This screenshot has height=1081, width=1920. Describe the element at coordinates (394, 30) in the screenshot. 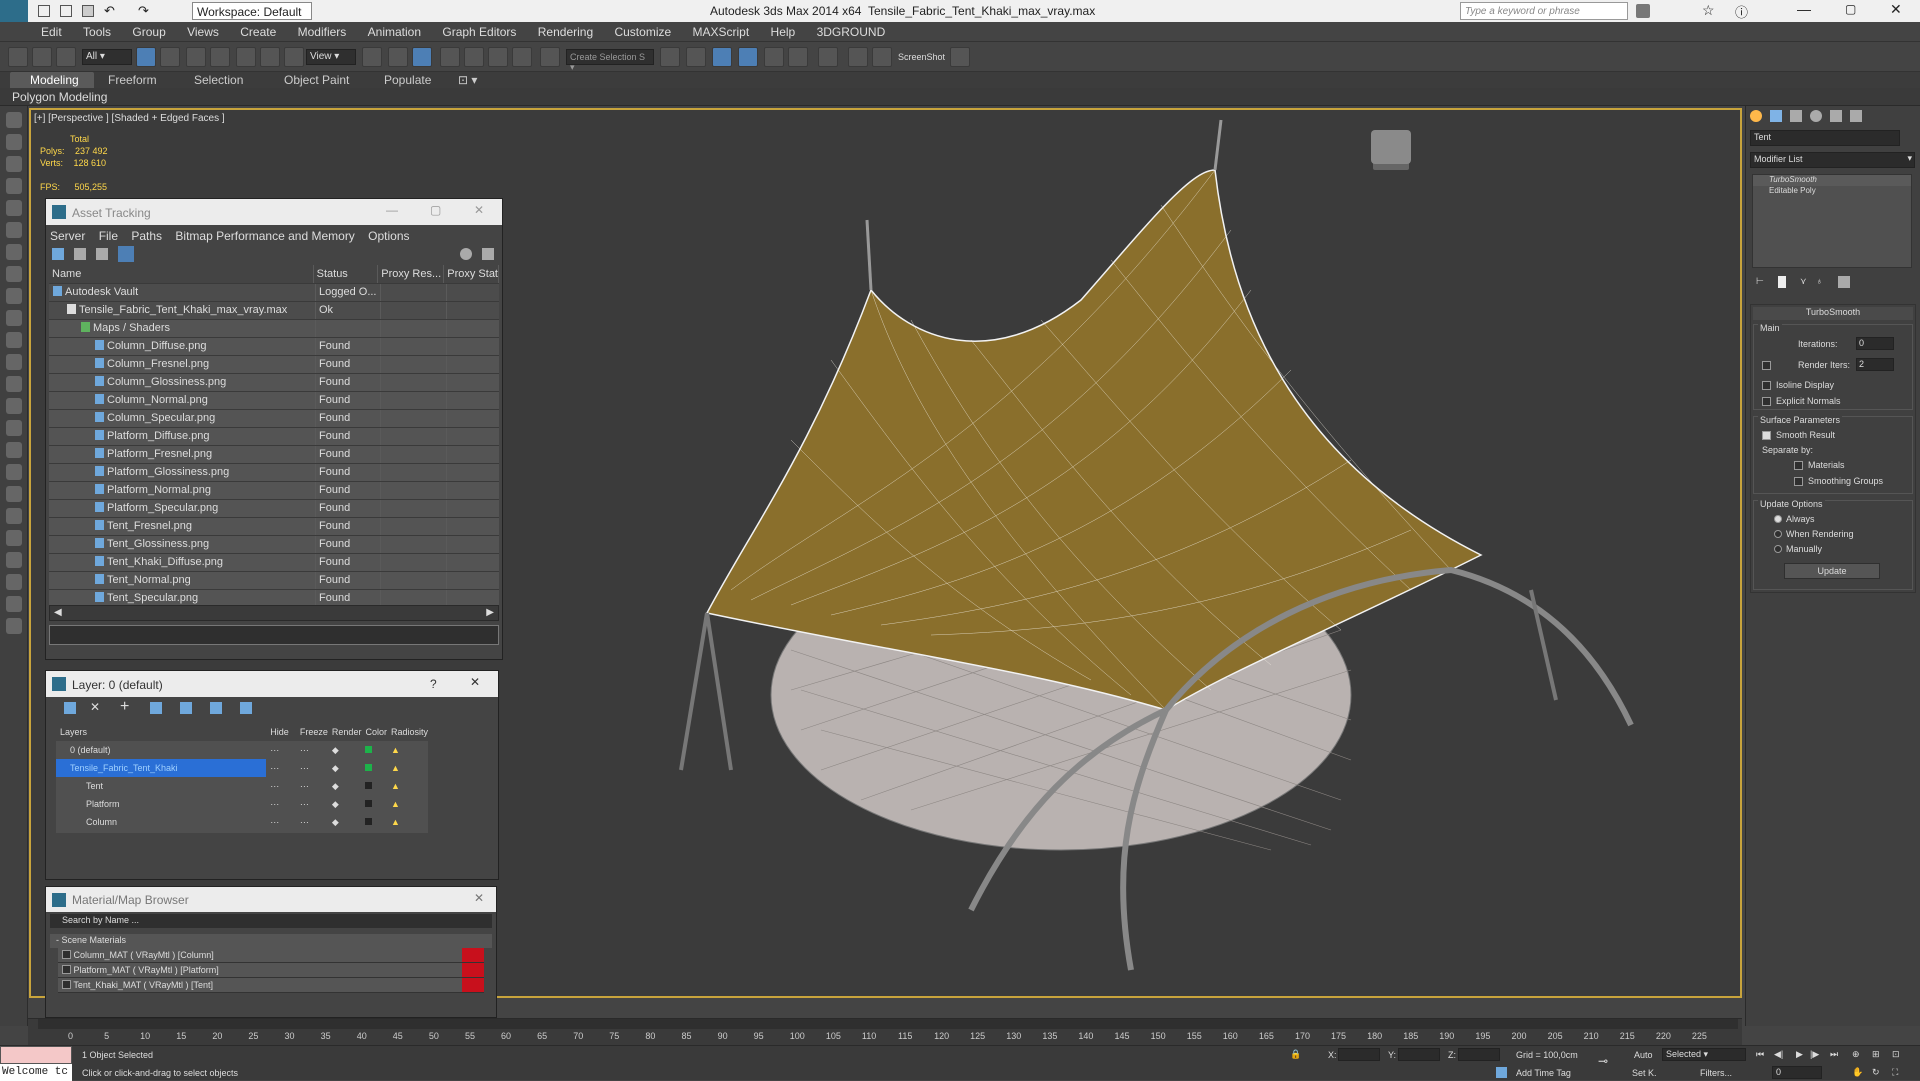

I see `menu-animation: Animation` at that location.